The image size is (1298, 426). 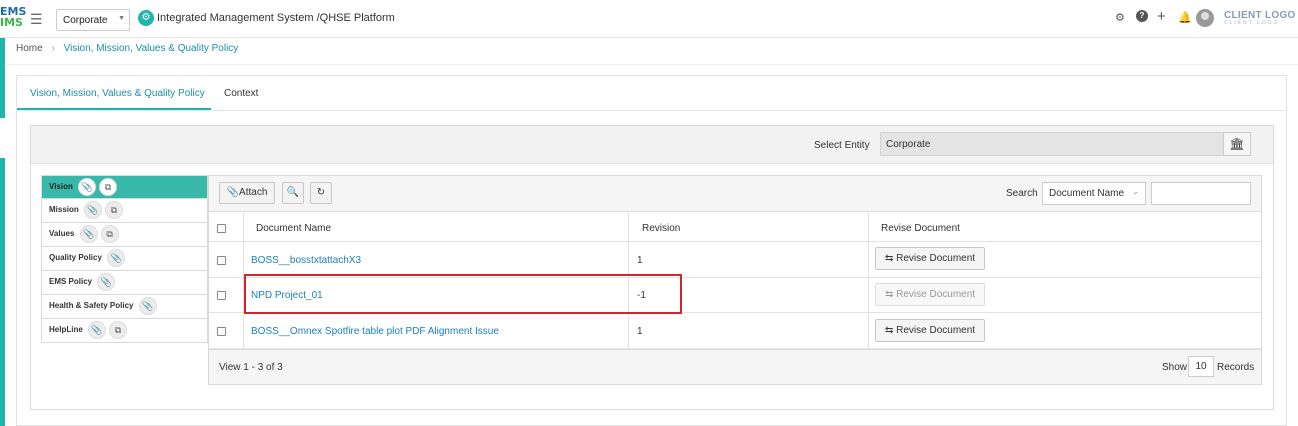 I want to click on building-icon: 🏛, so click(x=1237, y=144).